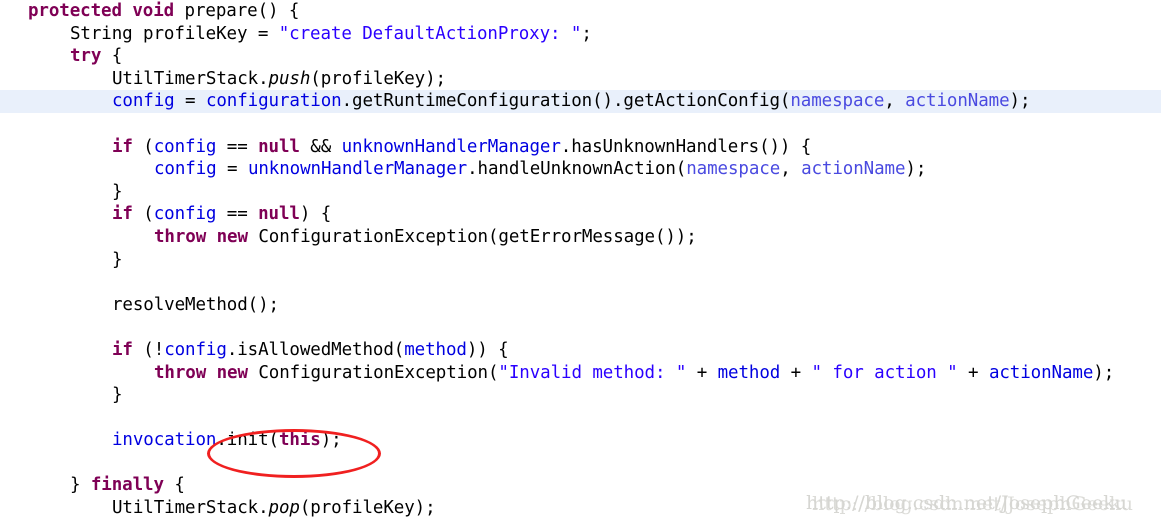 This screenshot has height=521, width=1161. What do you see at coordinates (237, 214) in the screenshot?
I see `code-token: ==` at bounding box center [237, 214].